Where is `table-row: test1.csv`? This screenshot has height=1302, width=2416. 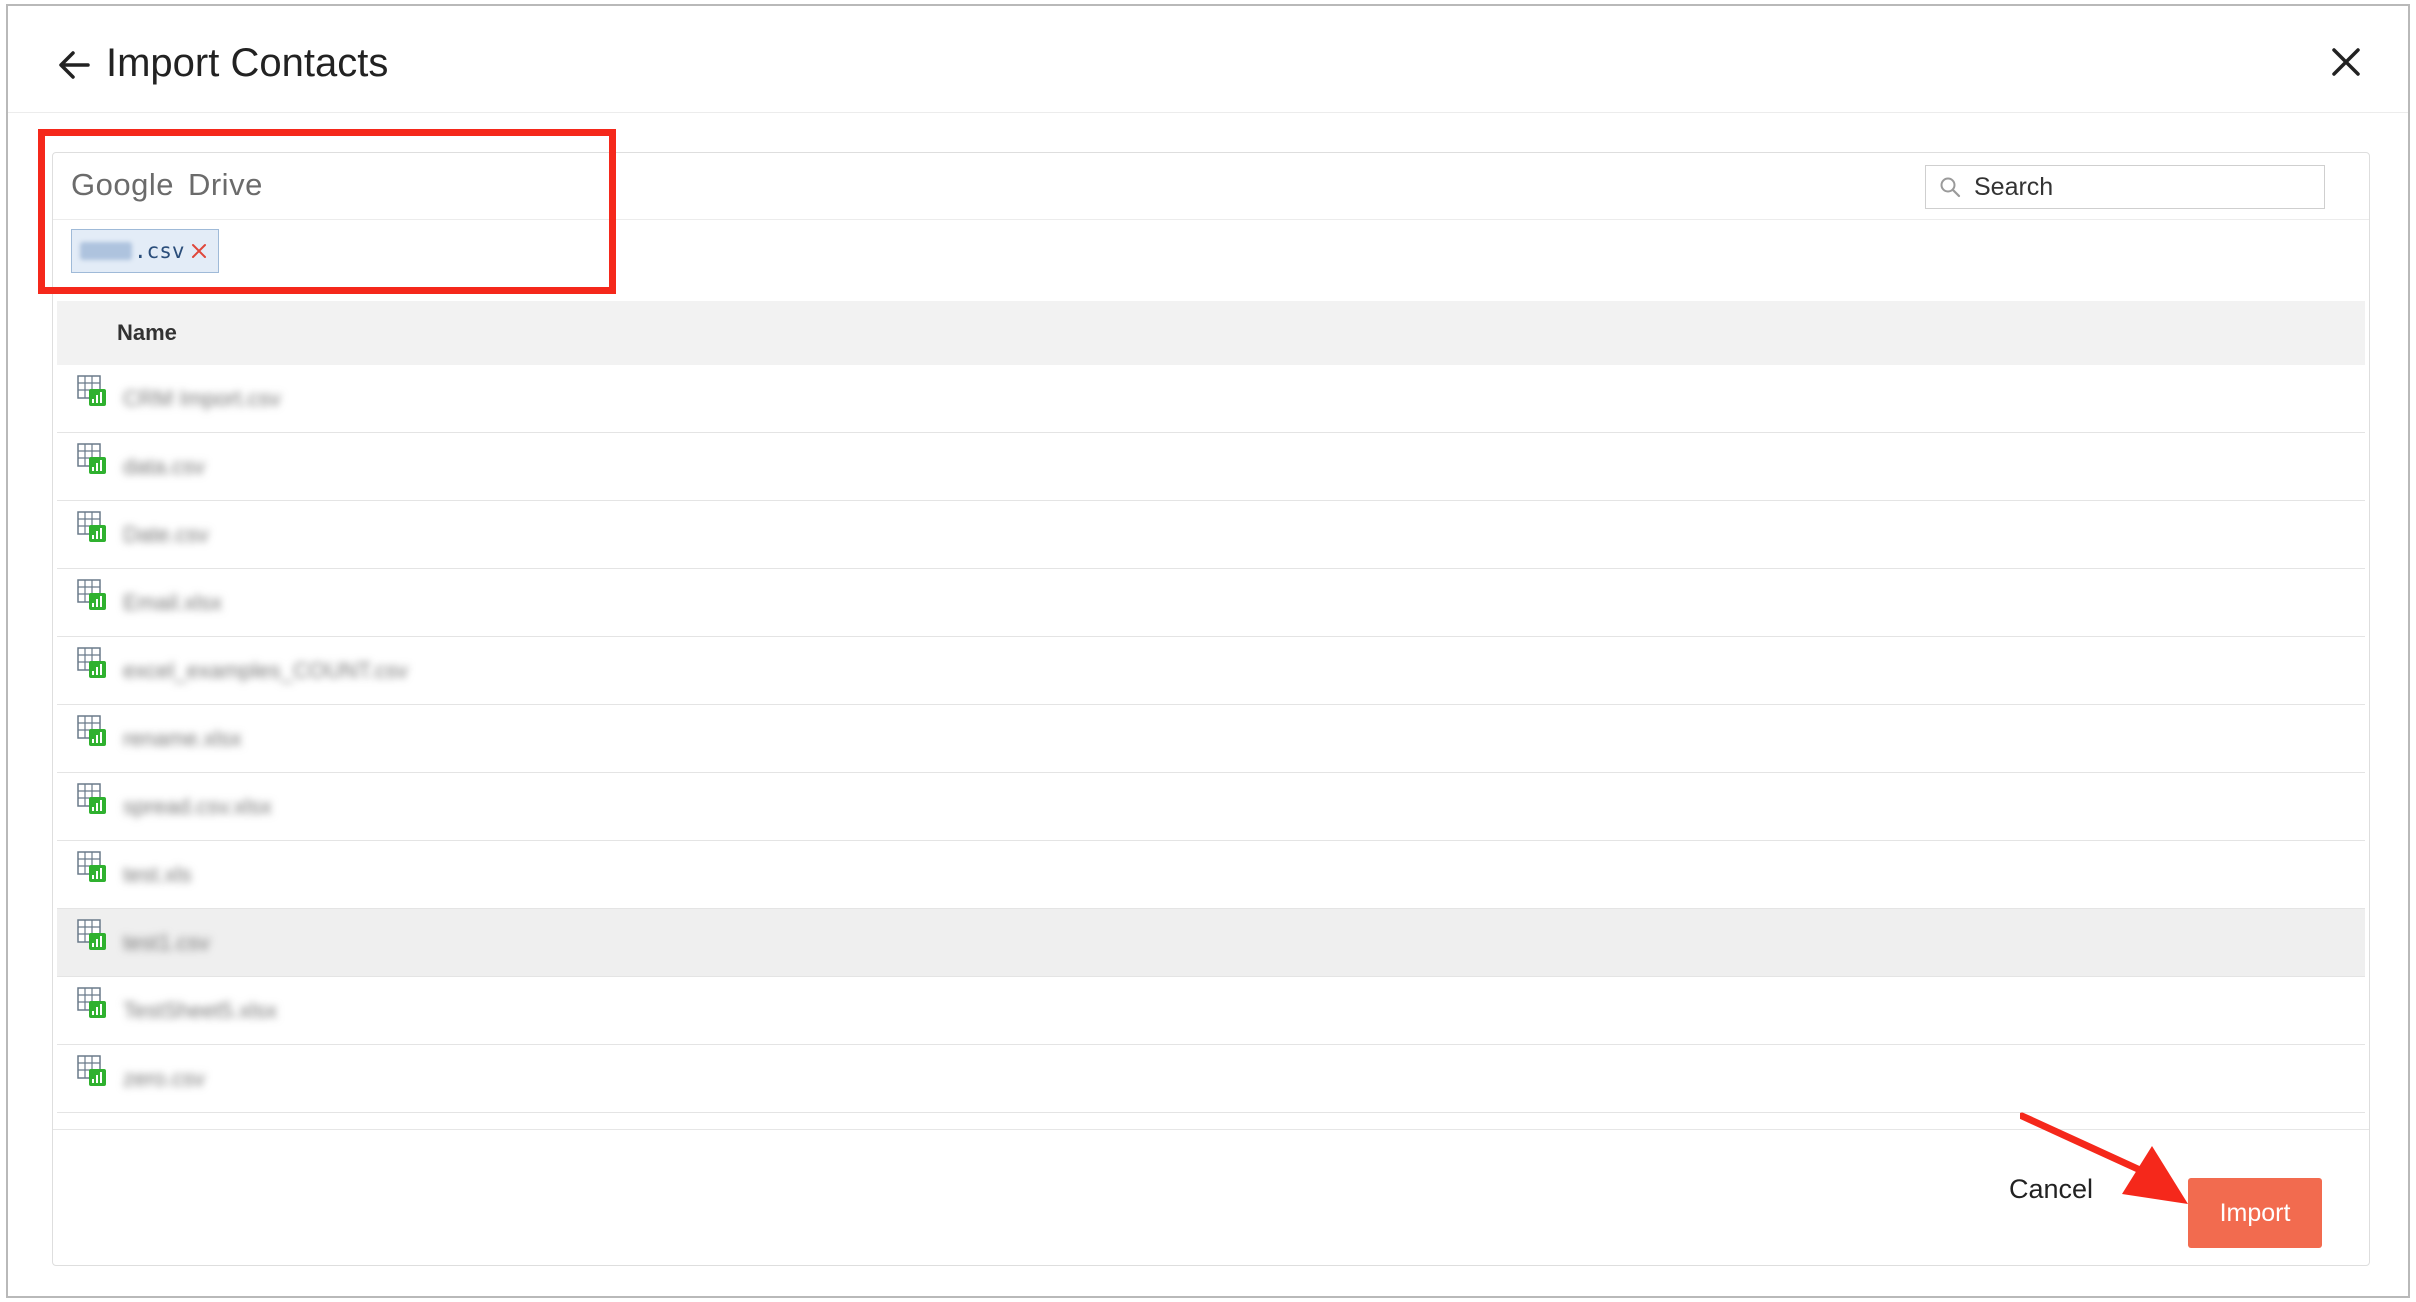
table-row: test1.csv is located at coordinates (1211, 943).